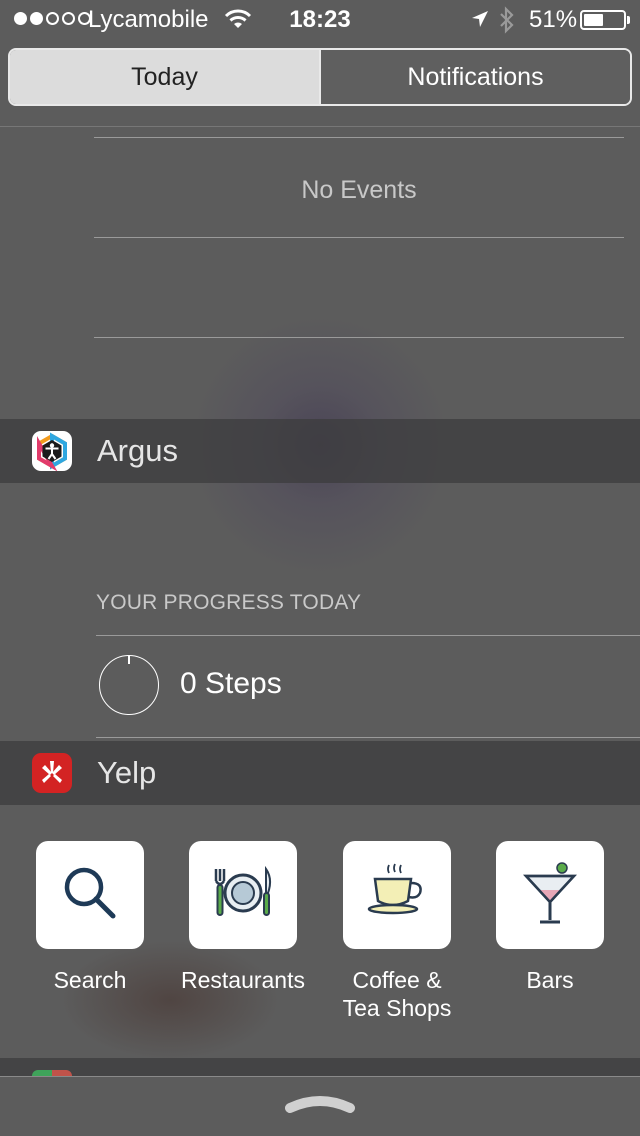  I want to click on yelp-search-tile, so click(90, 895).